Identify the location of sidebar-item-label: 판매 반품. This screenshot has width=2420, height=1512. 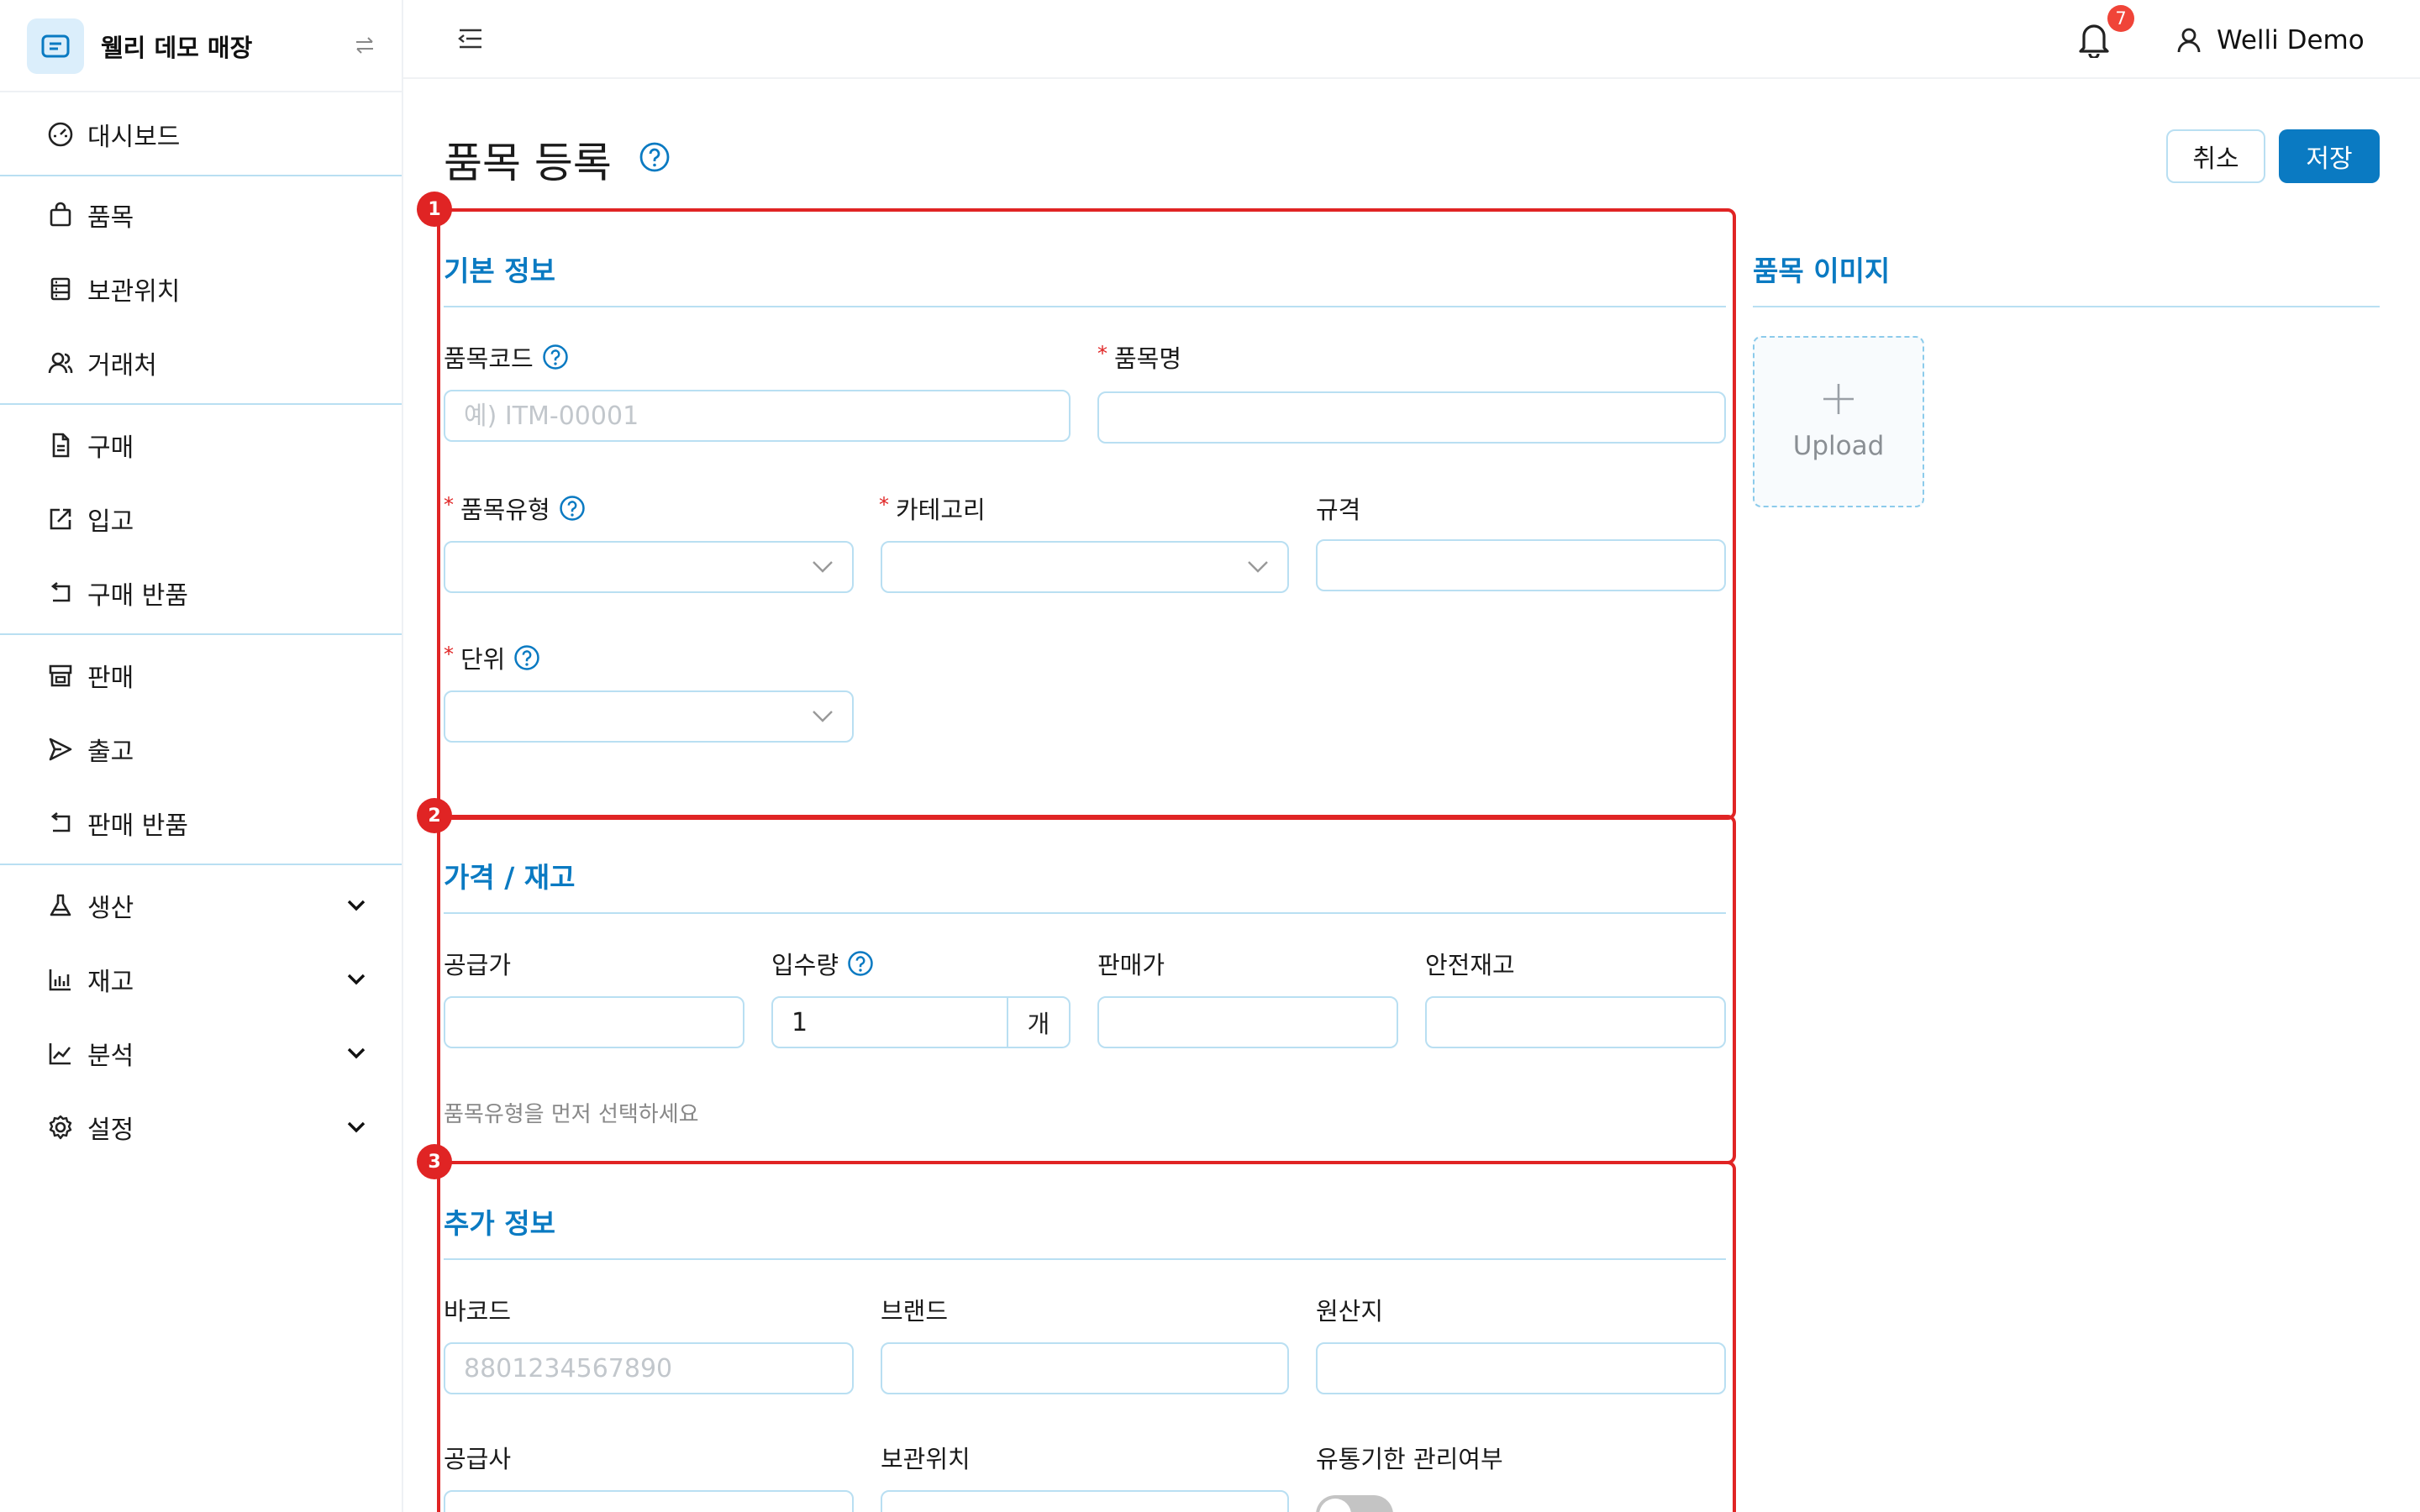
(138, 826).